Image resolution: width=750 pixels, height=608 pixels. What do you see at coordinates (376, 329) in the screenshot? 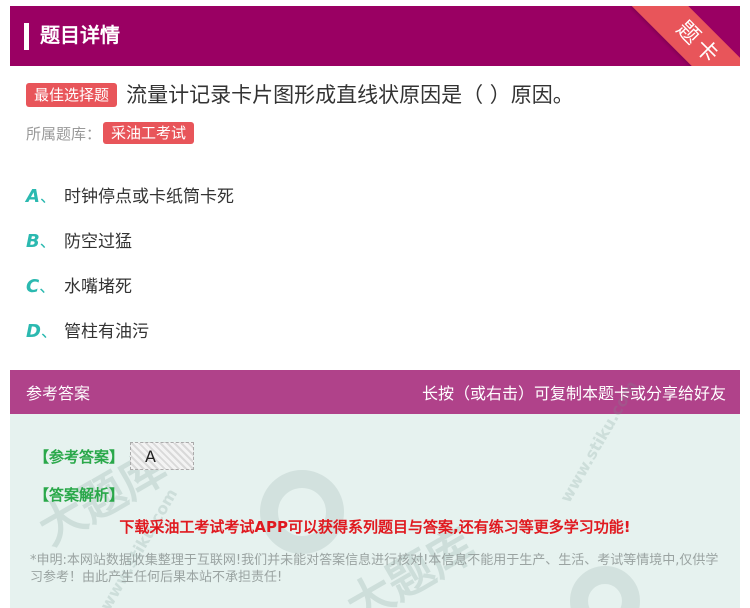
I see `option-d: D、 管柱有油污` at bounding box center [376, 329].